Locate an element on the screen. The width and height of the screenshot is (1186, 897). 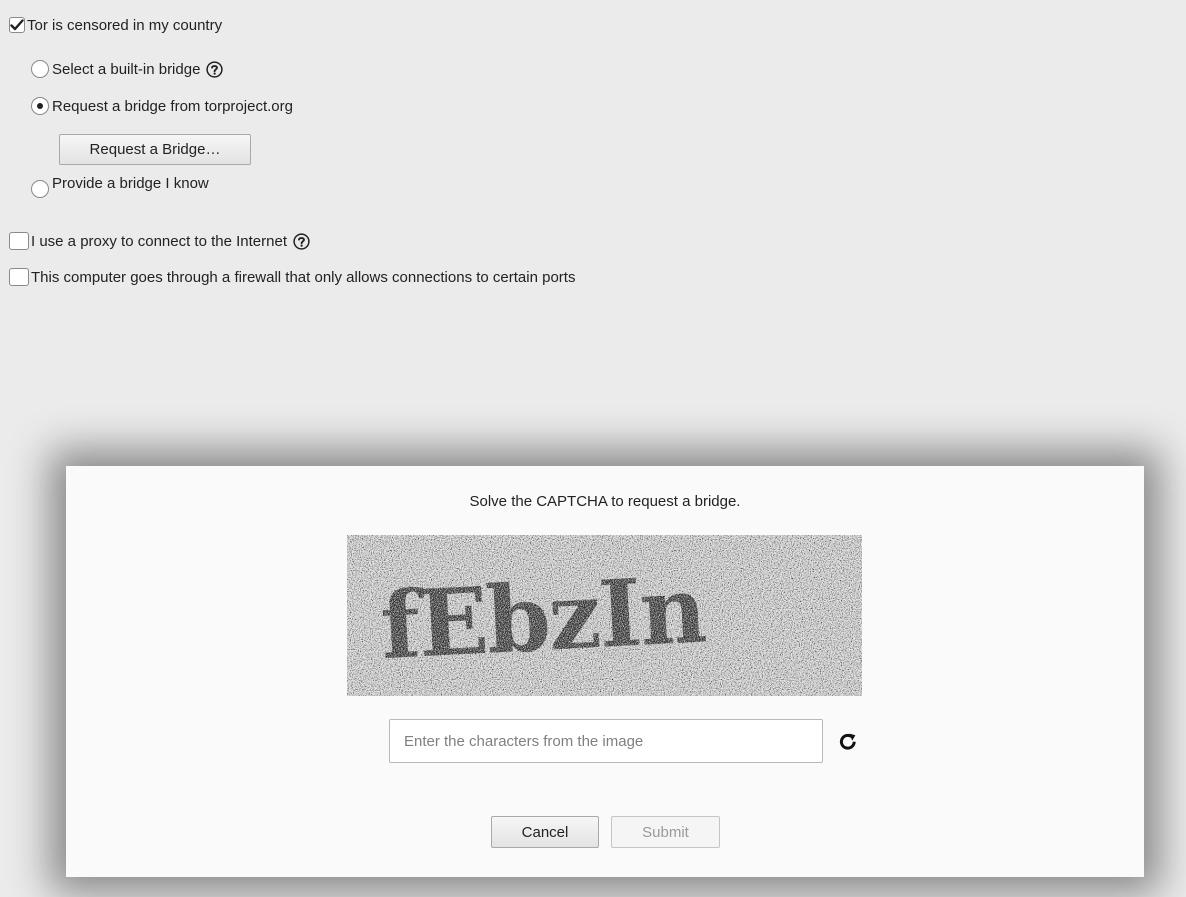
builtin-bridge-label: Select a built-in bridge is located at coordinates (126, 69).